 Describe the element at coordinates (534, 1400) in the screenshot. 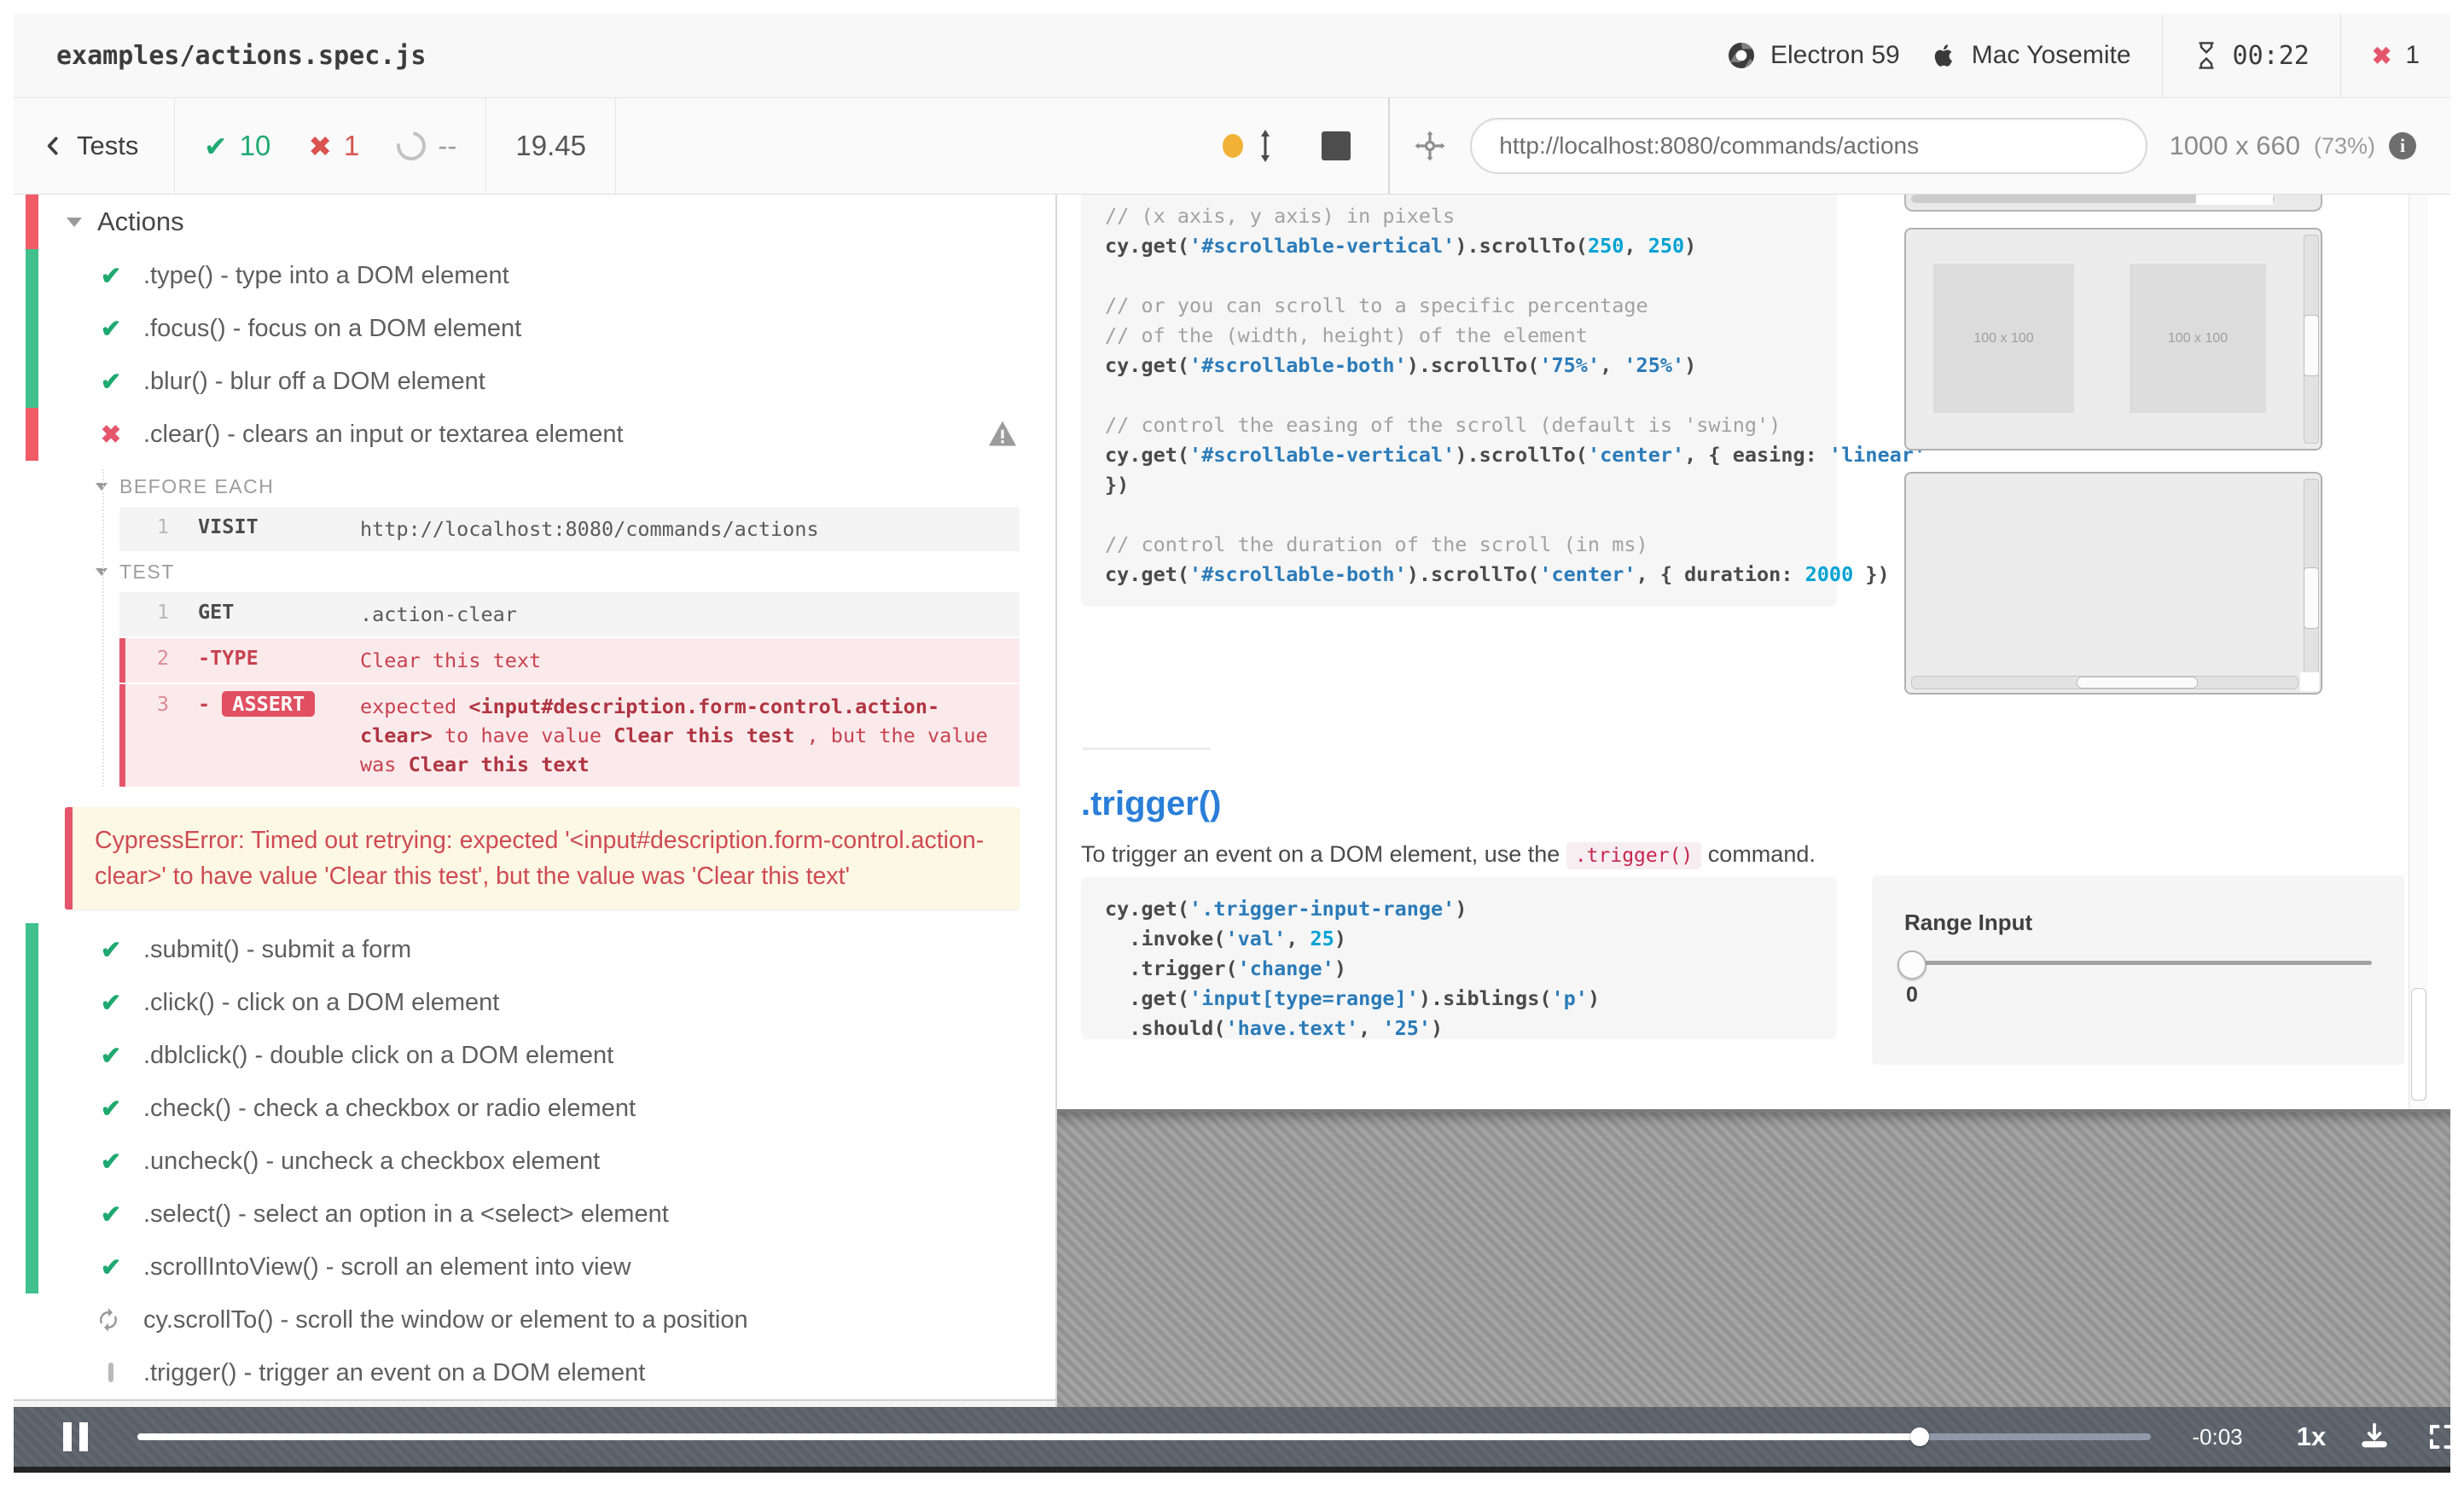

I see `test-list-end-divider` at that location.